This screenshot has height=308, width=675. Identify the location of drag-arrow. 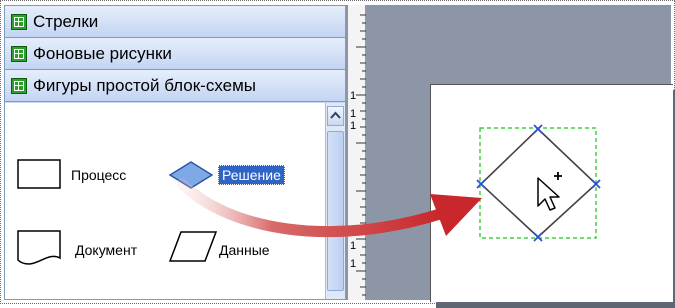
(329, 208).